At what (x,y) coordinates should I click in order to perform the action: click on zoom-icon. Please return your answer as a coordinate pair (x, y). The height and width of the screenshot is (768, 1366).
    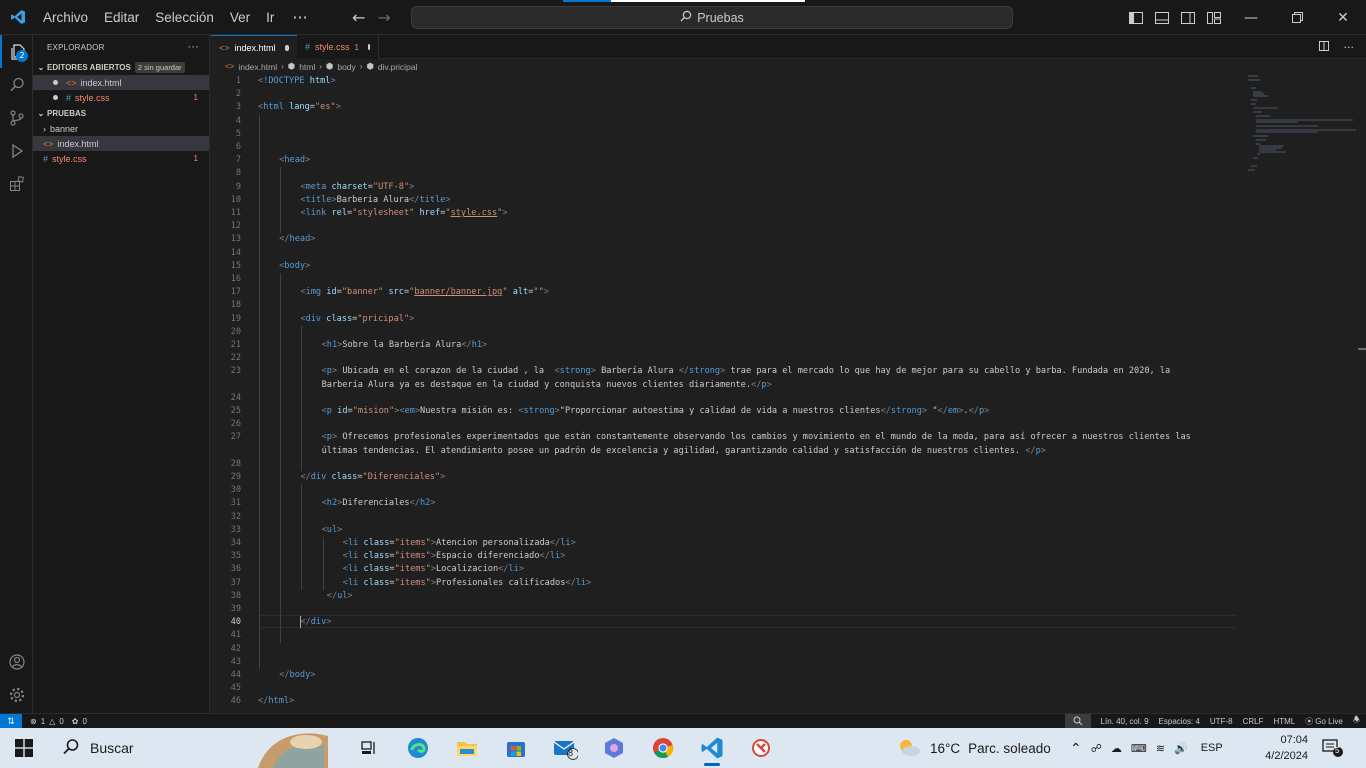
    Looking at the image, I should click on (1077, 721).